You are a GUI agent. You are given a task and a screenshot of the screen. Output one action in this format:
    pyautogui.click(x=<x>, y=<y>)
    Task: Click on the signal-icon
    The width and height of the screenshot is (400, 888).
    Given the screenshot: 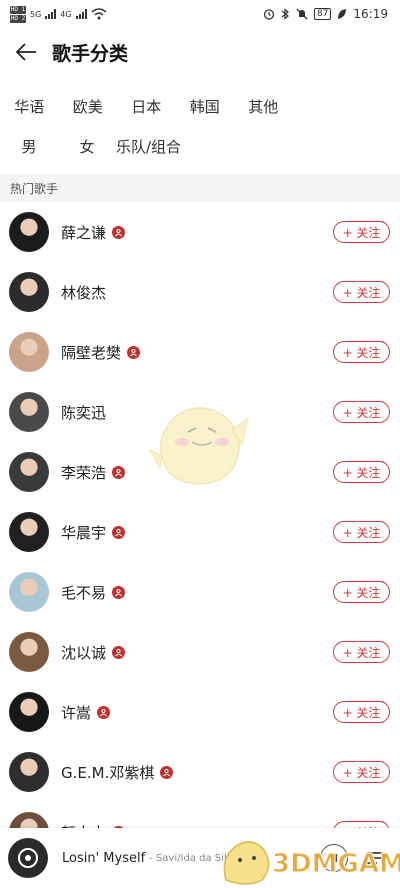 What is the action you would take?
    pyautogui.click(x=51, y=14)
    